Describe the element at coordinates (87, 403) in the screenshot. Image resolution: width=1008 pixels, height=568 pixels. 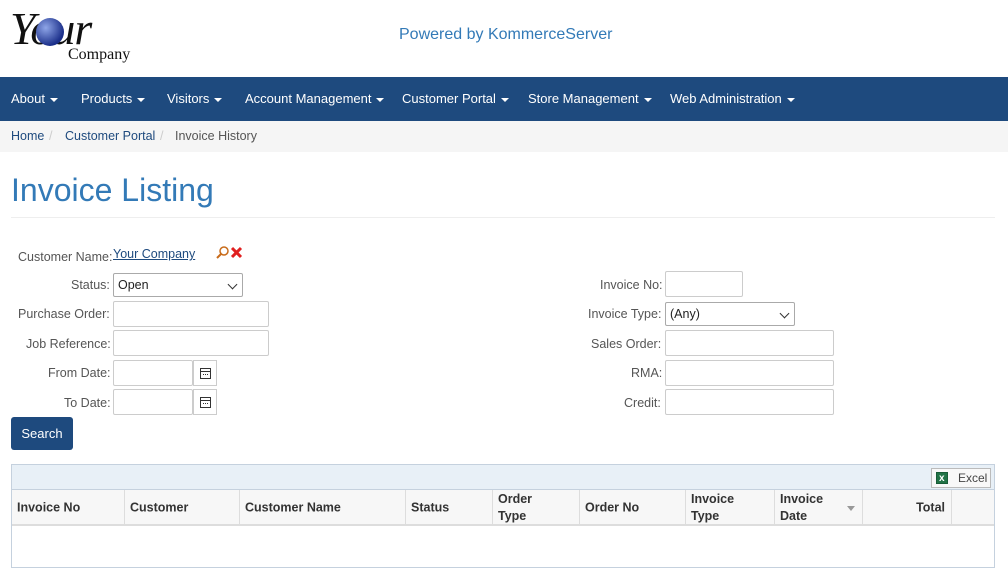
I see `to-date-label: To Date:` at that location.